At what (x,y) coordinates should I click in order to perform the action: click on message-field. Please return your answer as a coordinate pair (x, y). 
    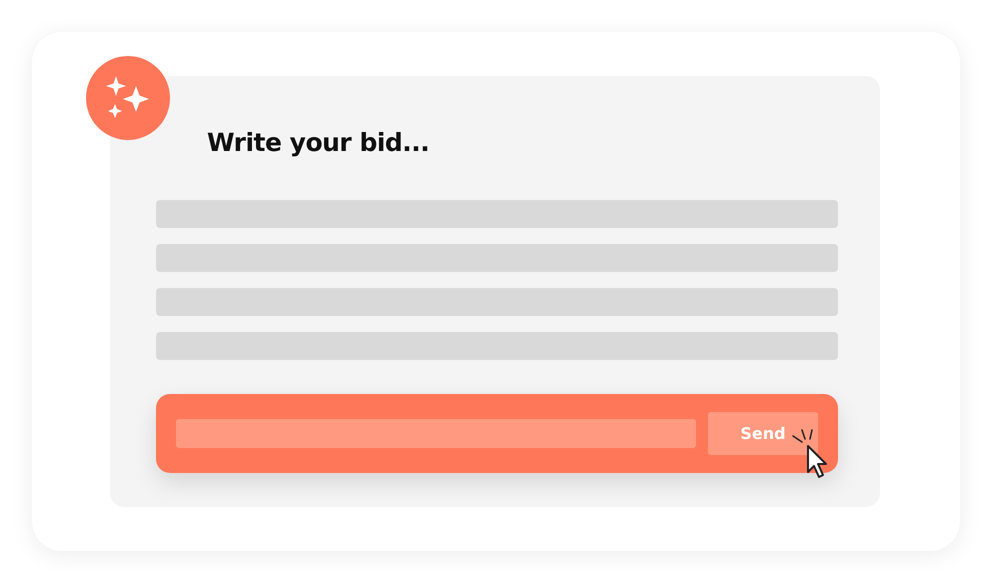
    Looking at the image, I should click on (436, 433).